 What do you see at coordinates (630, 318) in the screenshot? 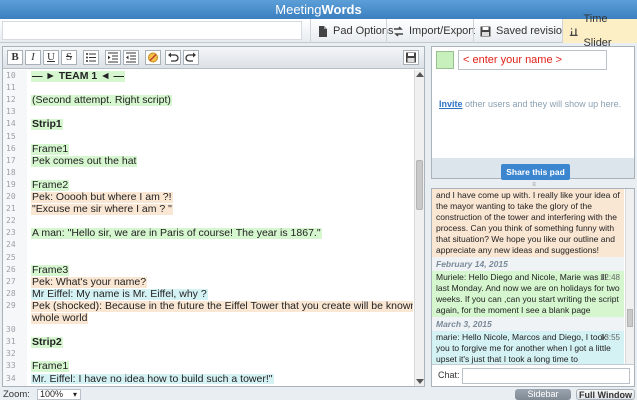
I see `chat-scroll-thumb` at bounding box center [630, 318].